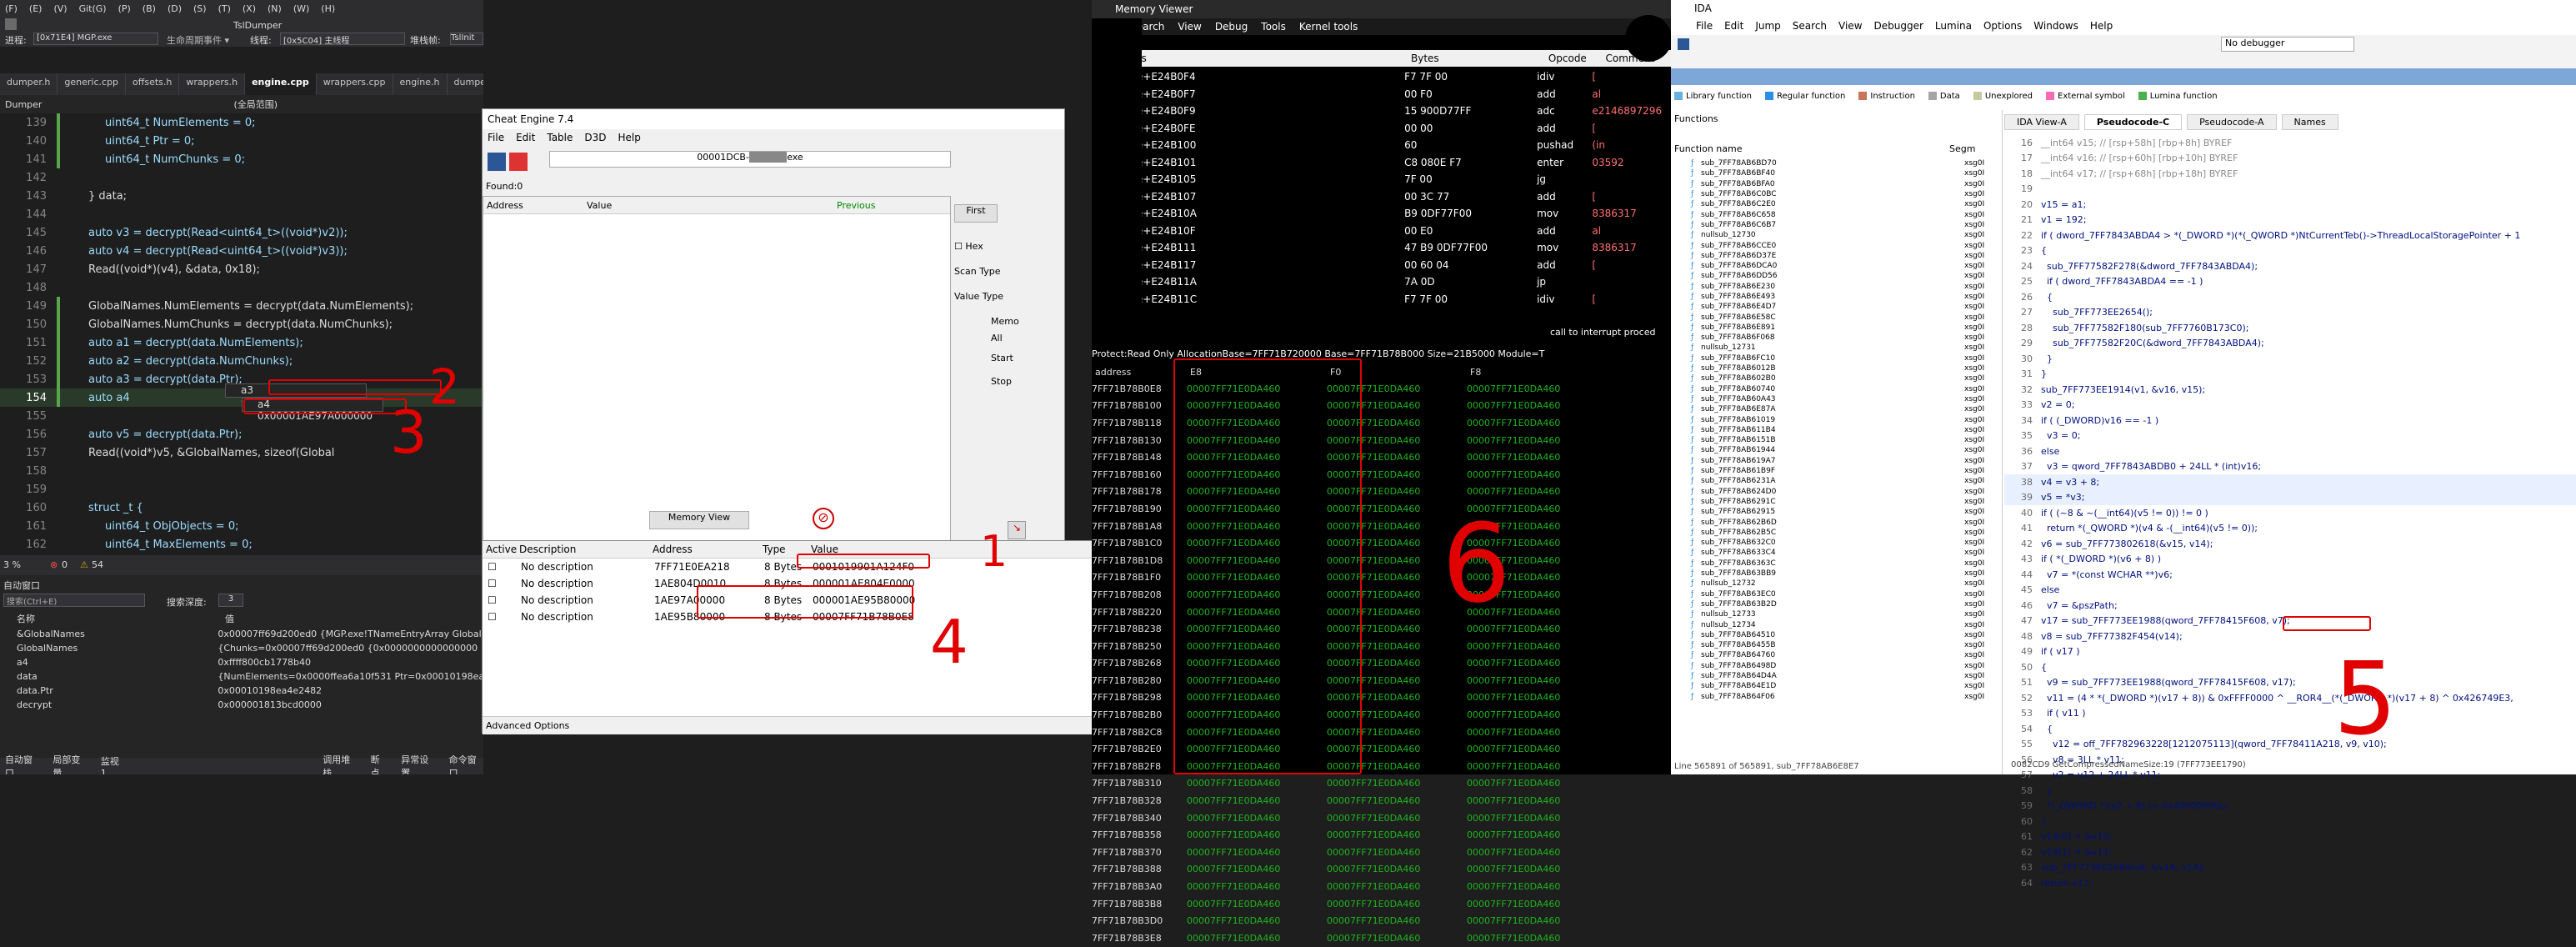  Describe the element at coordinates (1845, 307) in the screenshot. I see `function-row: ƒ sub_7FF78AB6E4D7 xsg0I` at that location.